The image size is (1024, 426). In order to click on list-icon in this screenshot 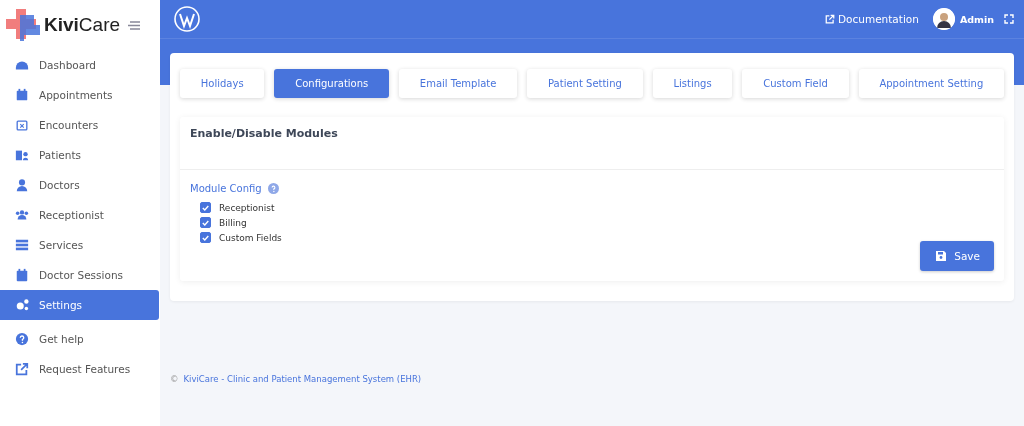, I will do `click(22, 245)`.